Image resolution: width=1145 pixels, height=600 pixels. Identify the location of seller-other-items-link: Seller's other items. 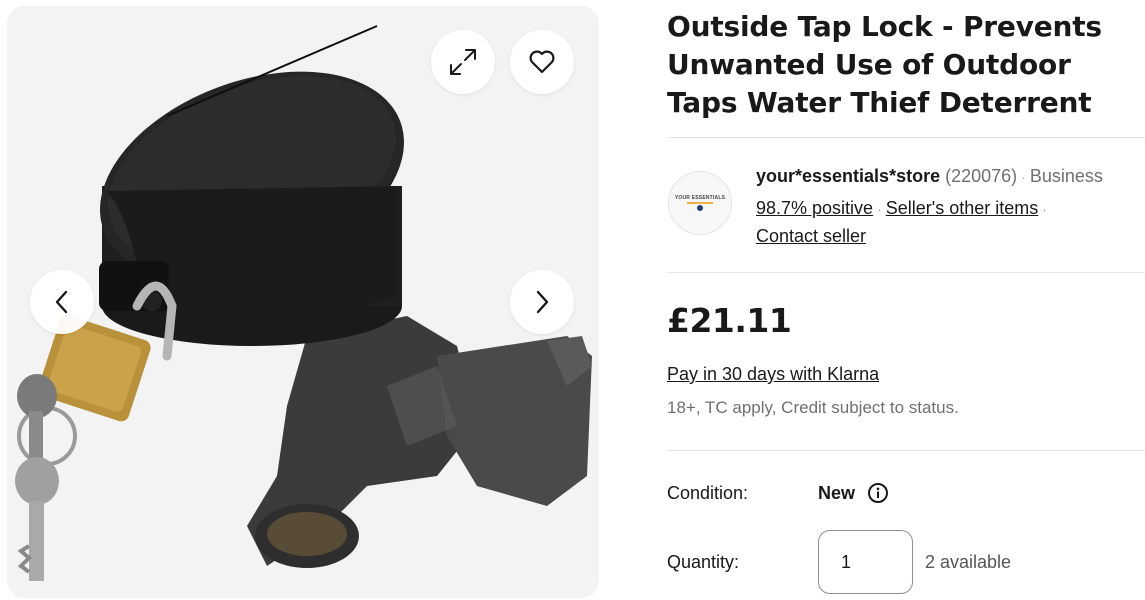
(962, 208).